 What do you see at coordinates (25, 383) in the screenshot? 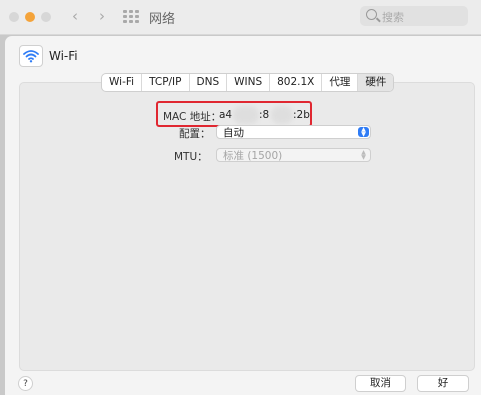
I see `help-button: ?` at bounding box center [25, 383].